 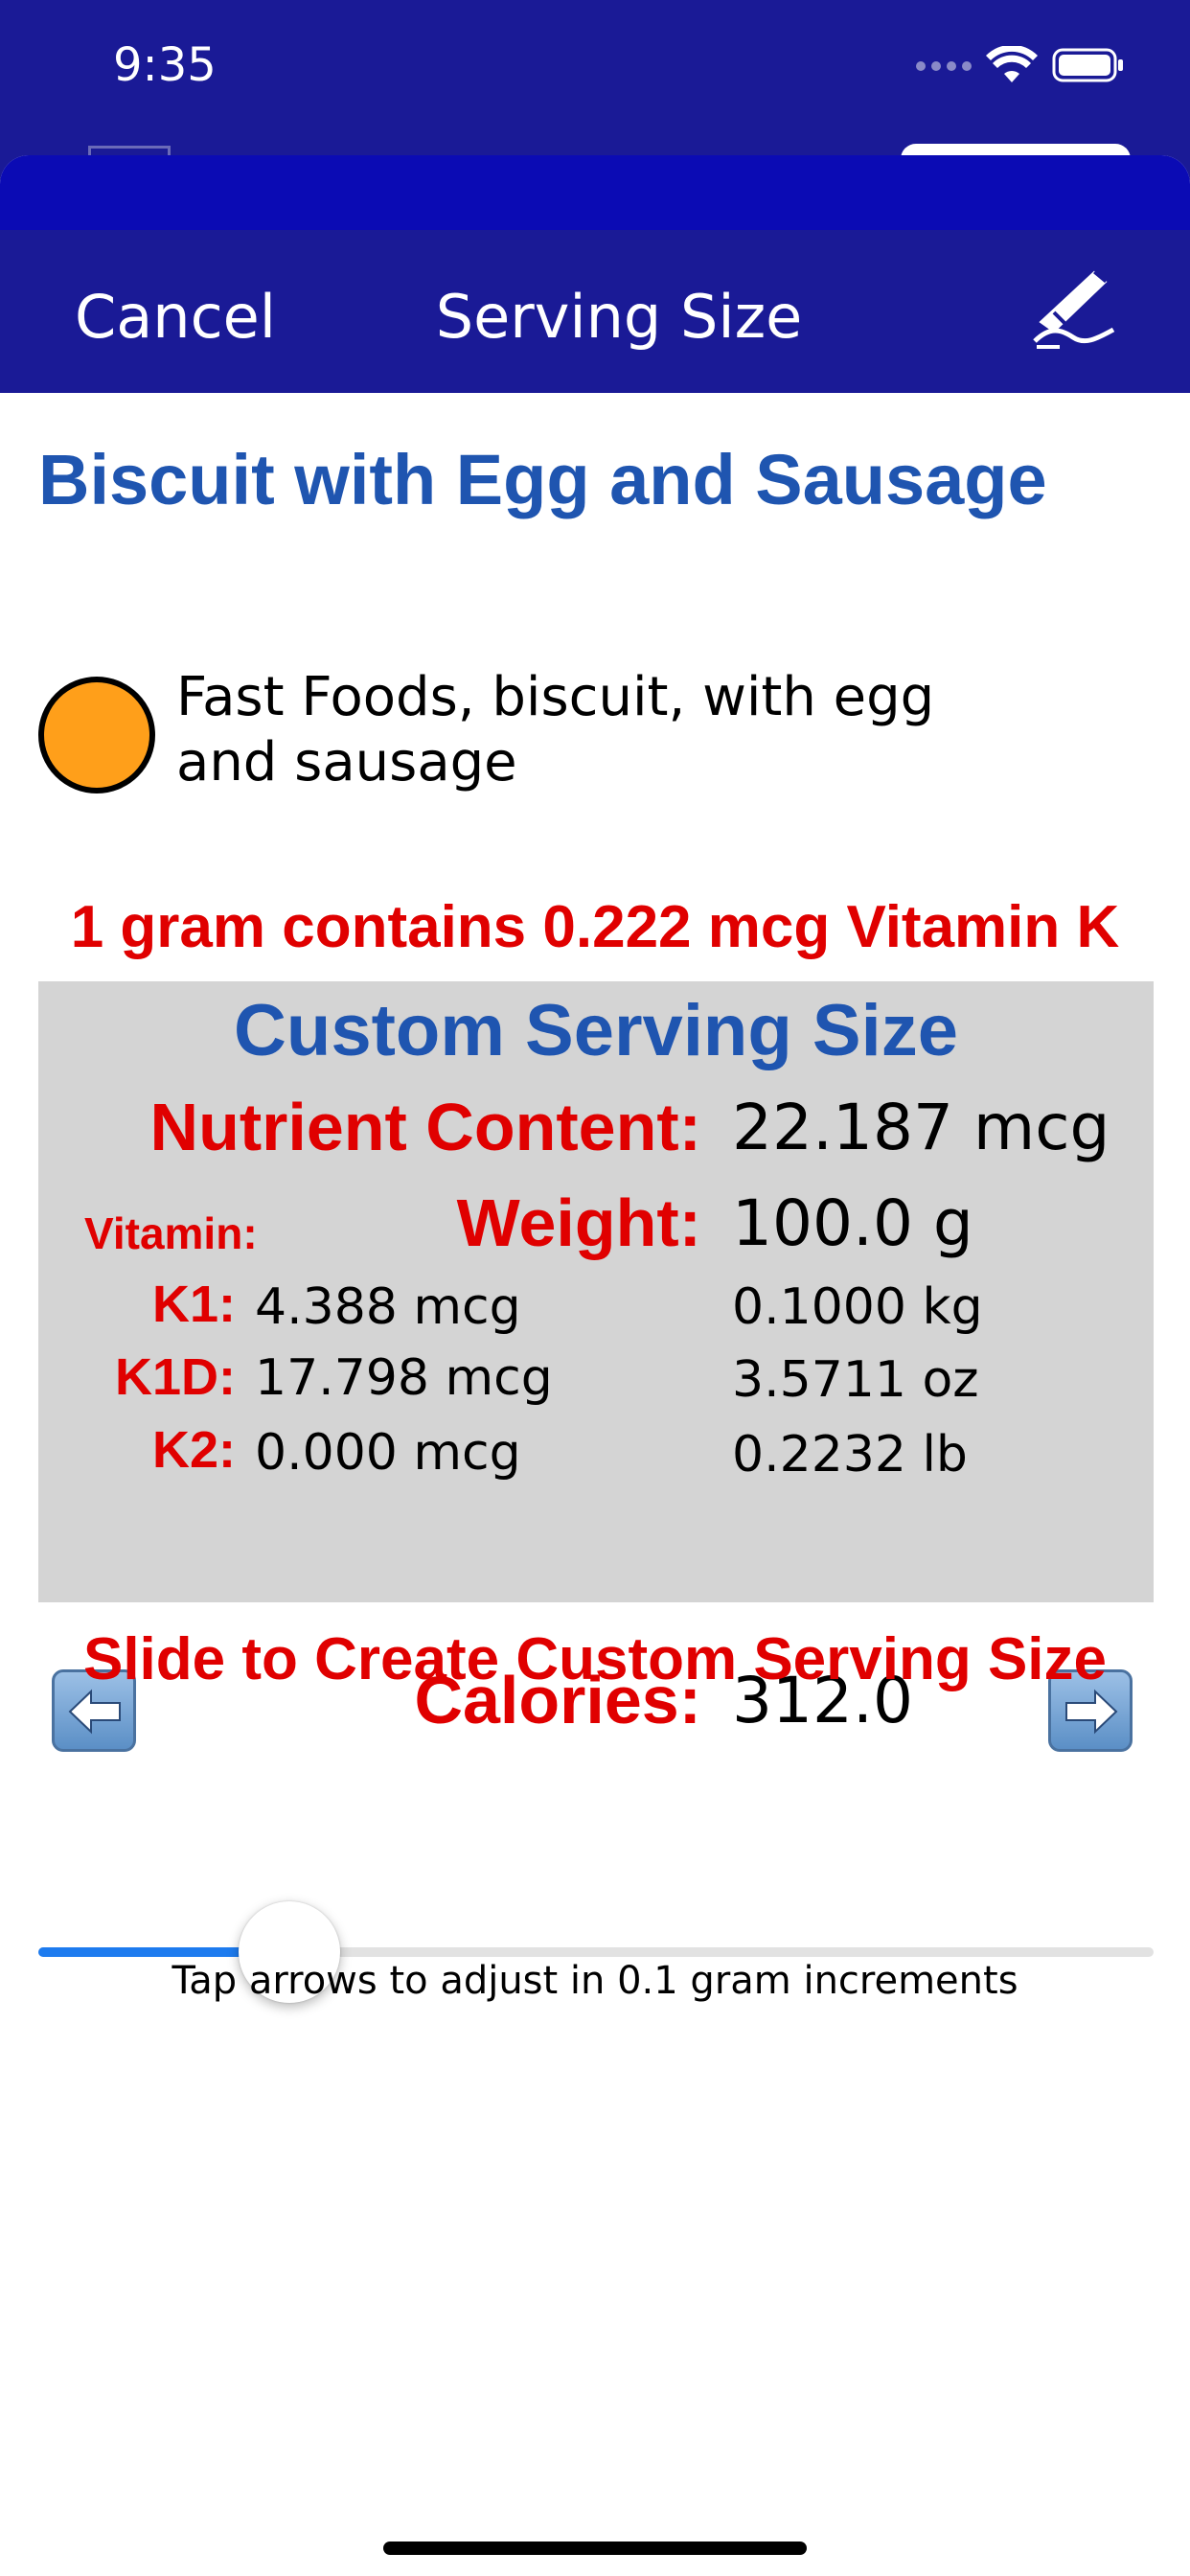 What do you see at coordinates (578, 1222) in the screenshot?
I see `weight-label: Weight:` at bounding box center [578, 1222].